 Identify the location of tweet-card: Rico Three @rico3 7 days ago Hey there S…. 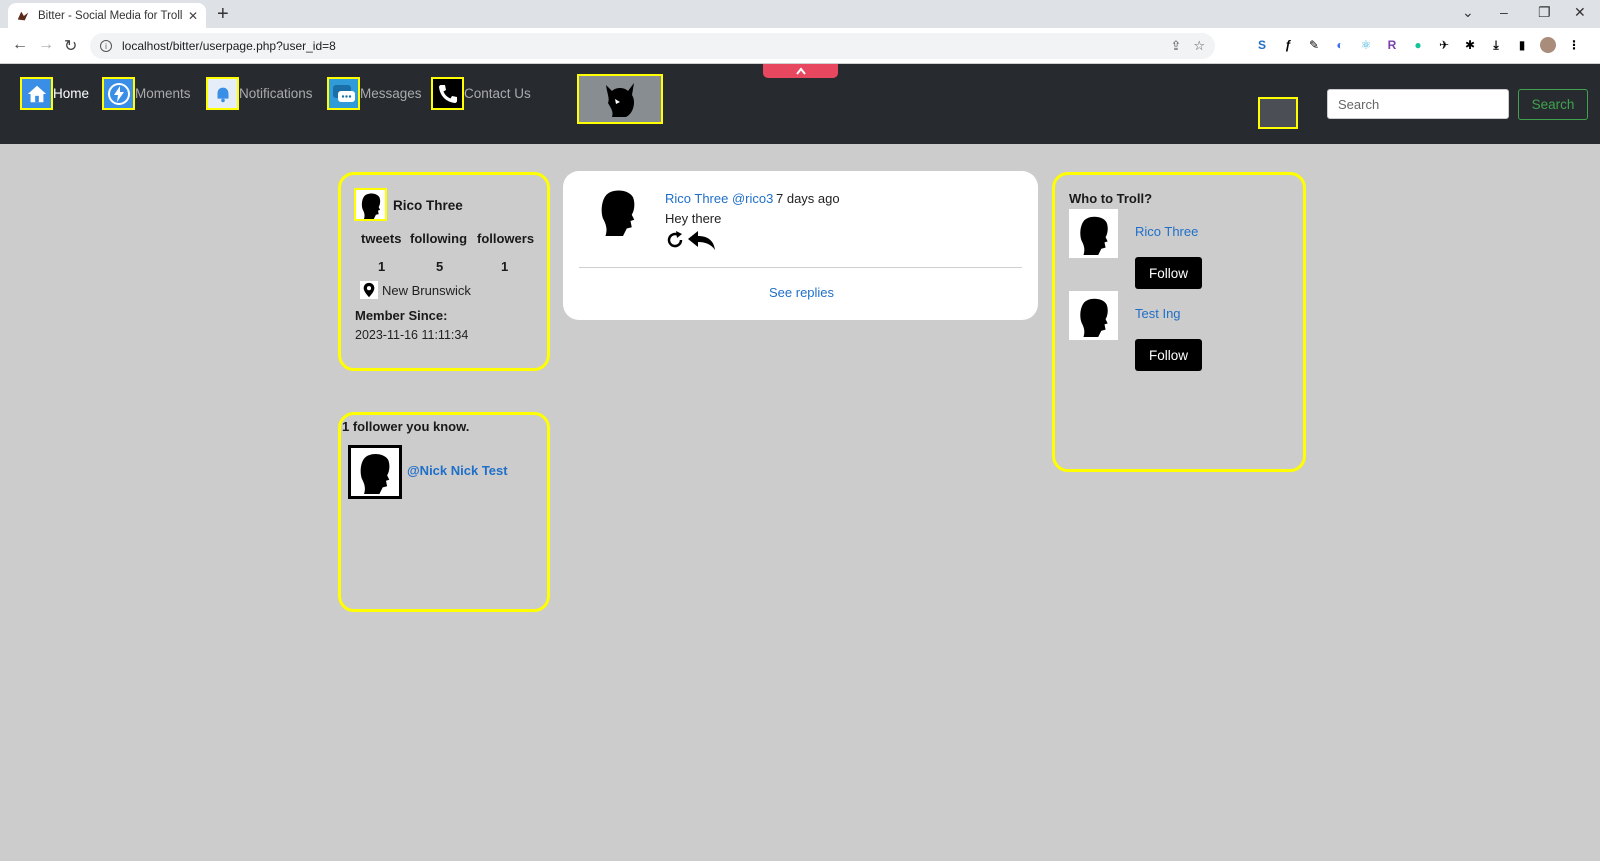
(800, 245).